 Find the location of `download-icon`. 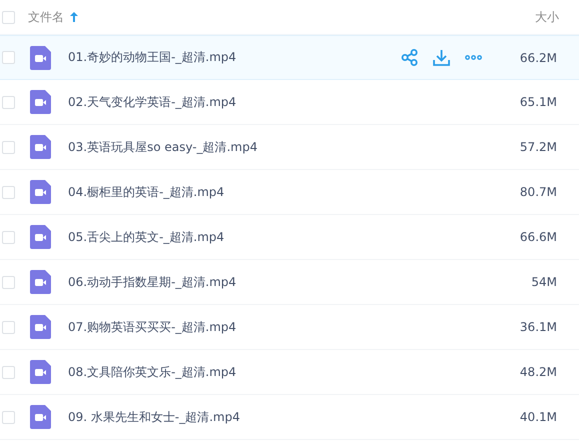

download-icon is located at coordinates (441, 57).